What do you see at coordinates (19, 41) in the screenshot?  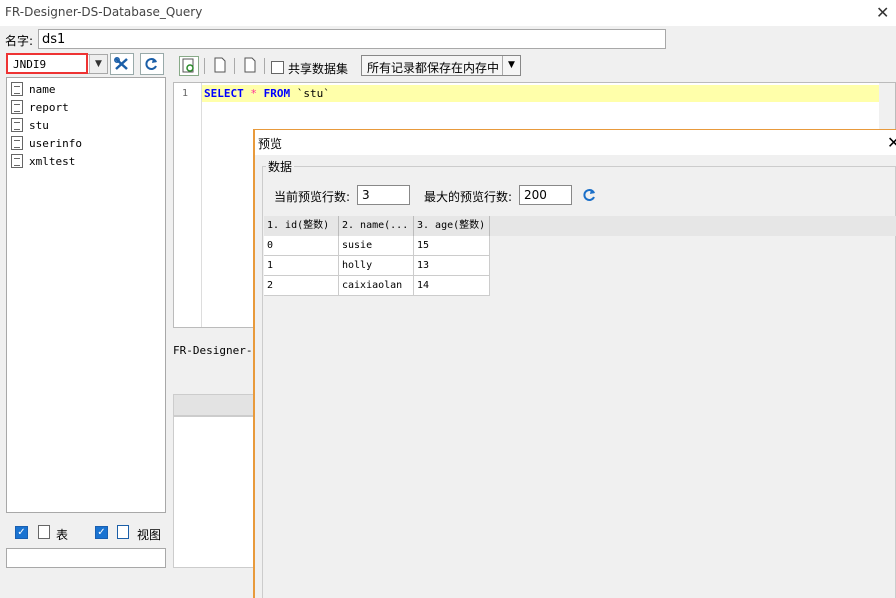 I see `name-label: 名字:` at bounding box center [19, 41].